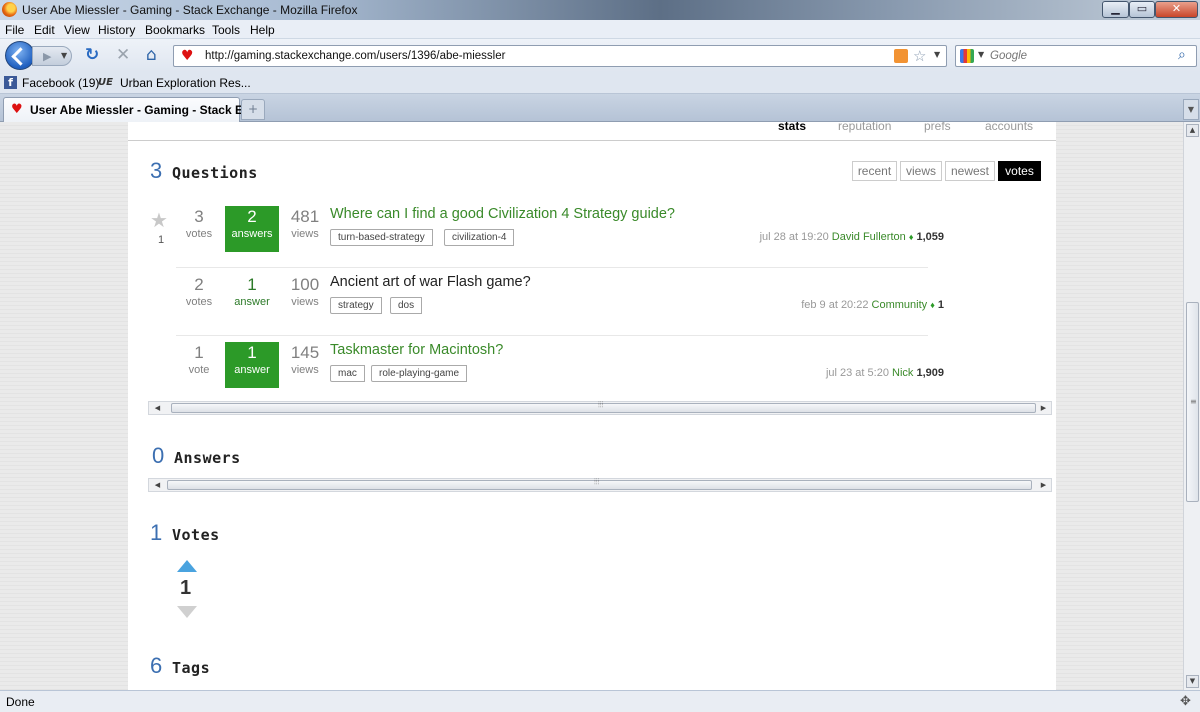 The image size is (1200, 712). What do you see at coordinates (77, 30) in the screenshot?
I see `menu-view: View` at bounding box center [77, 30].